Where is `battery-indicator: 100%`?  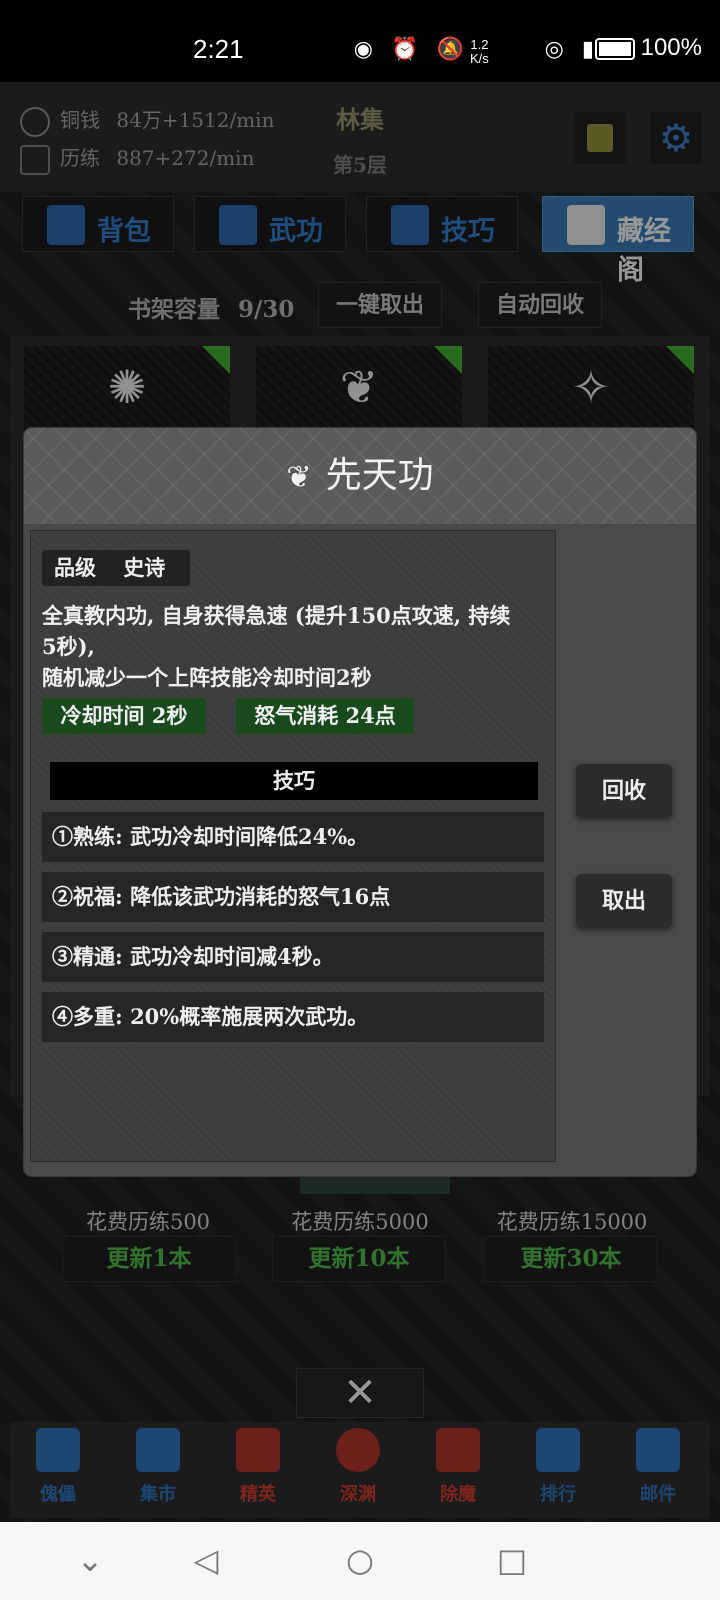 battery-indicator: 100% is located at coordinates (648, 48).